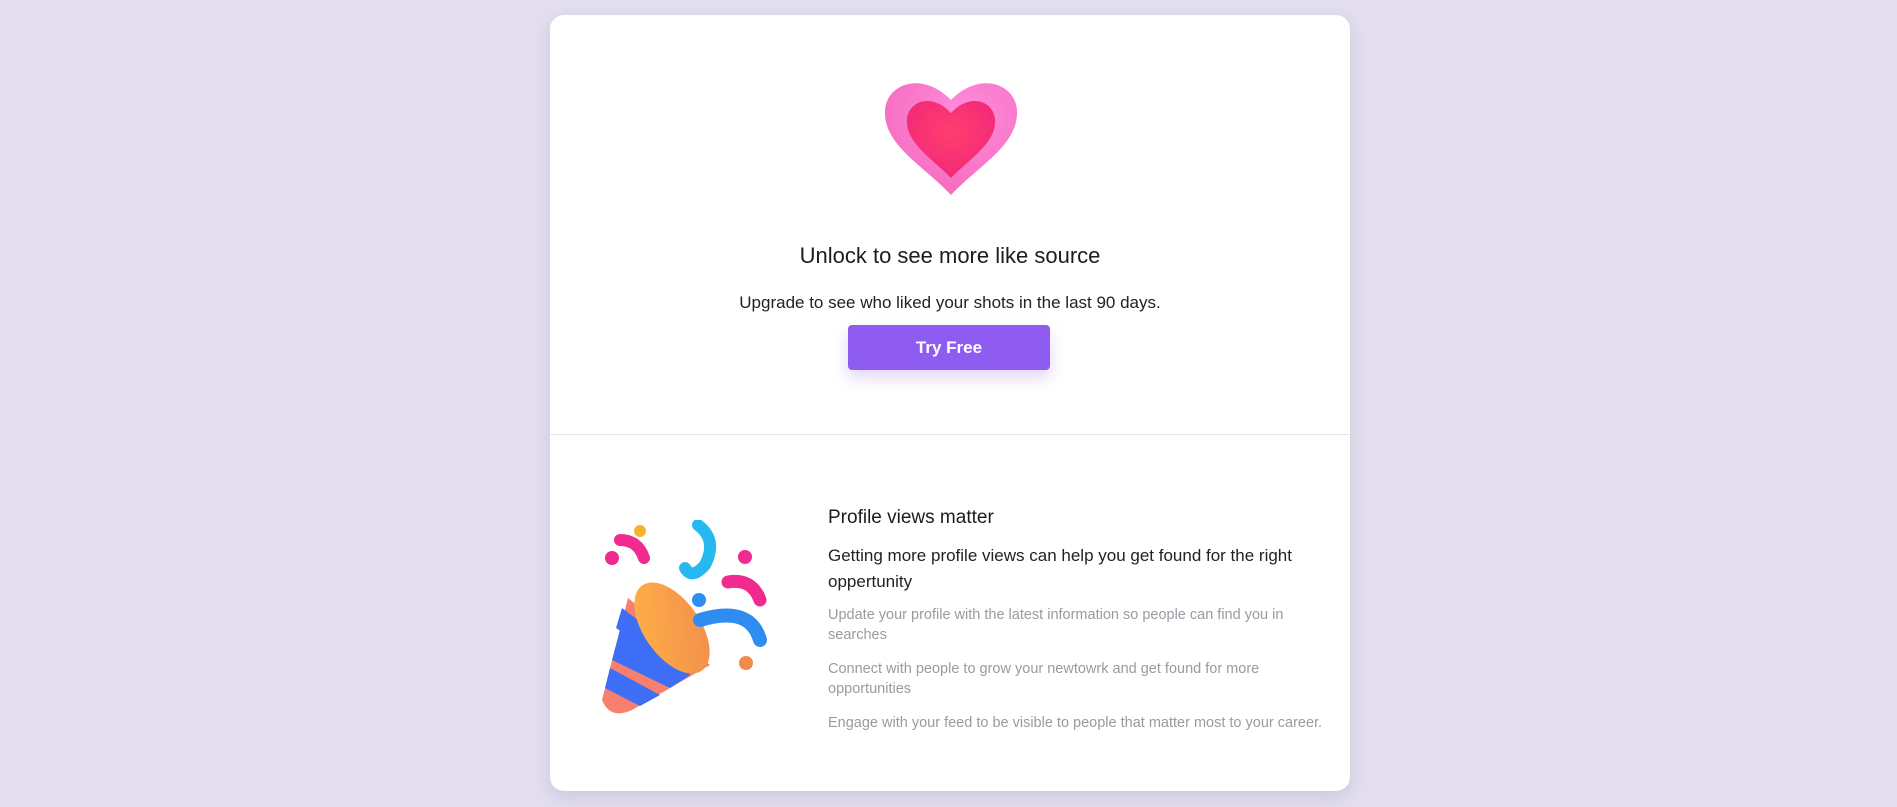 The width and height of the screenshot is (1897, 807). What do you see at coordinates (950, 255) in the screenshot?
I see `upsell-title: Unlock to see more like source` at bounding box center [950, 255].